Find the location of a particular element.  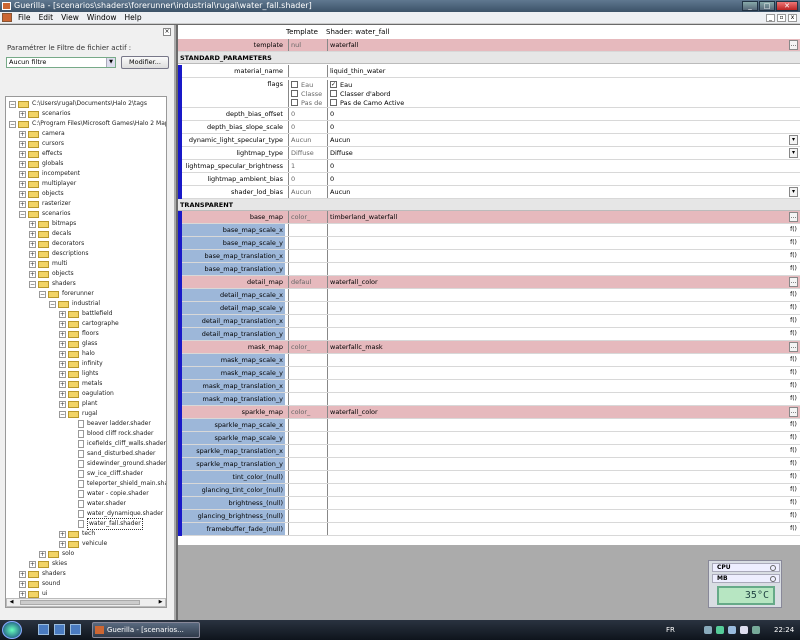

tree-folder-item: + effects is located at coordinates (40, 154).